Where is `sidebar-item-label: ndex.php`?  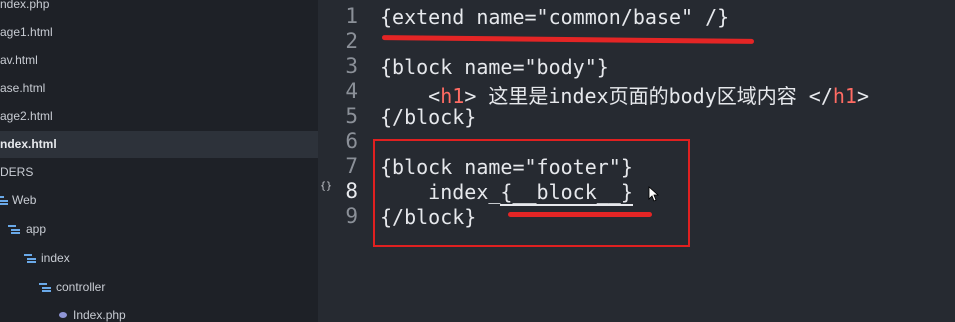
sidebar-item-label: ndex.php is located at coordinates (25, 5).